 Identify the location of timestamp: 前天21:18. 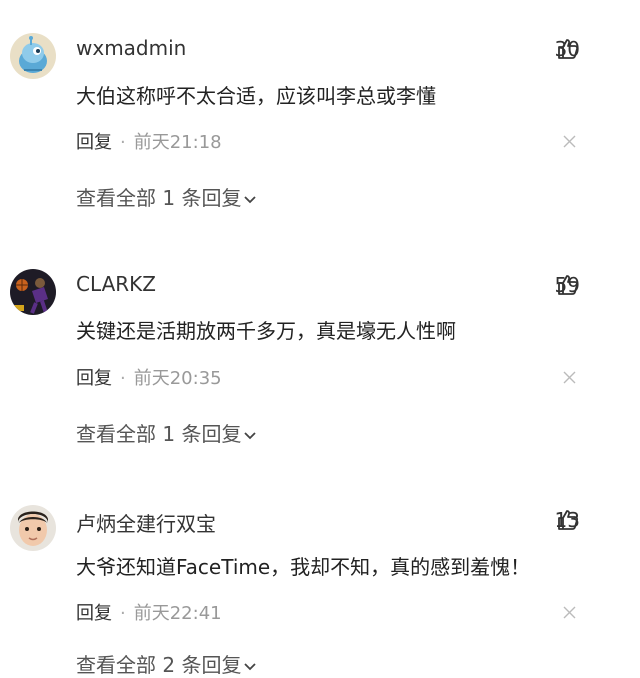
(177, 142).